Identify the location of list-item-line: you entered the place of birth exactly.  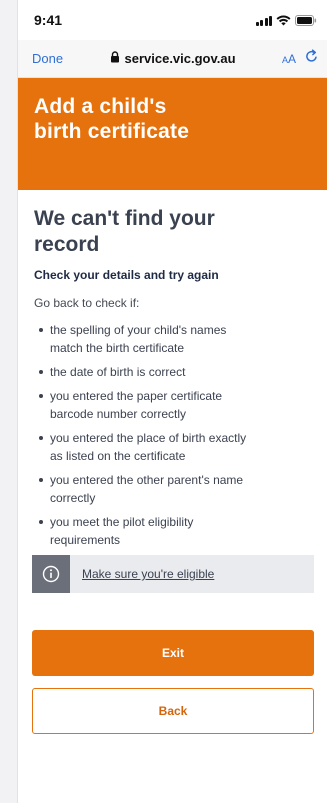
(148, 438).